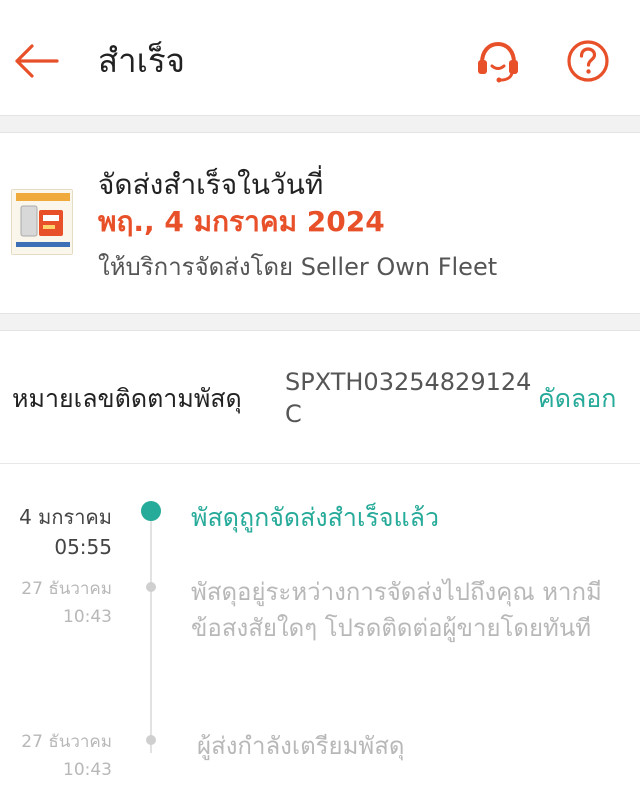  Describe the element at coordinates (577, 399) in the screenshot. I see `copy-tracking-button: คัดลอก` at that location.